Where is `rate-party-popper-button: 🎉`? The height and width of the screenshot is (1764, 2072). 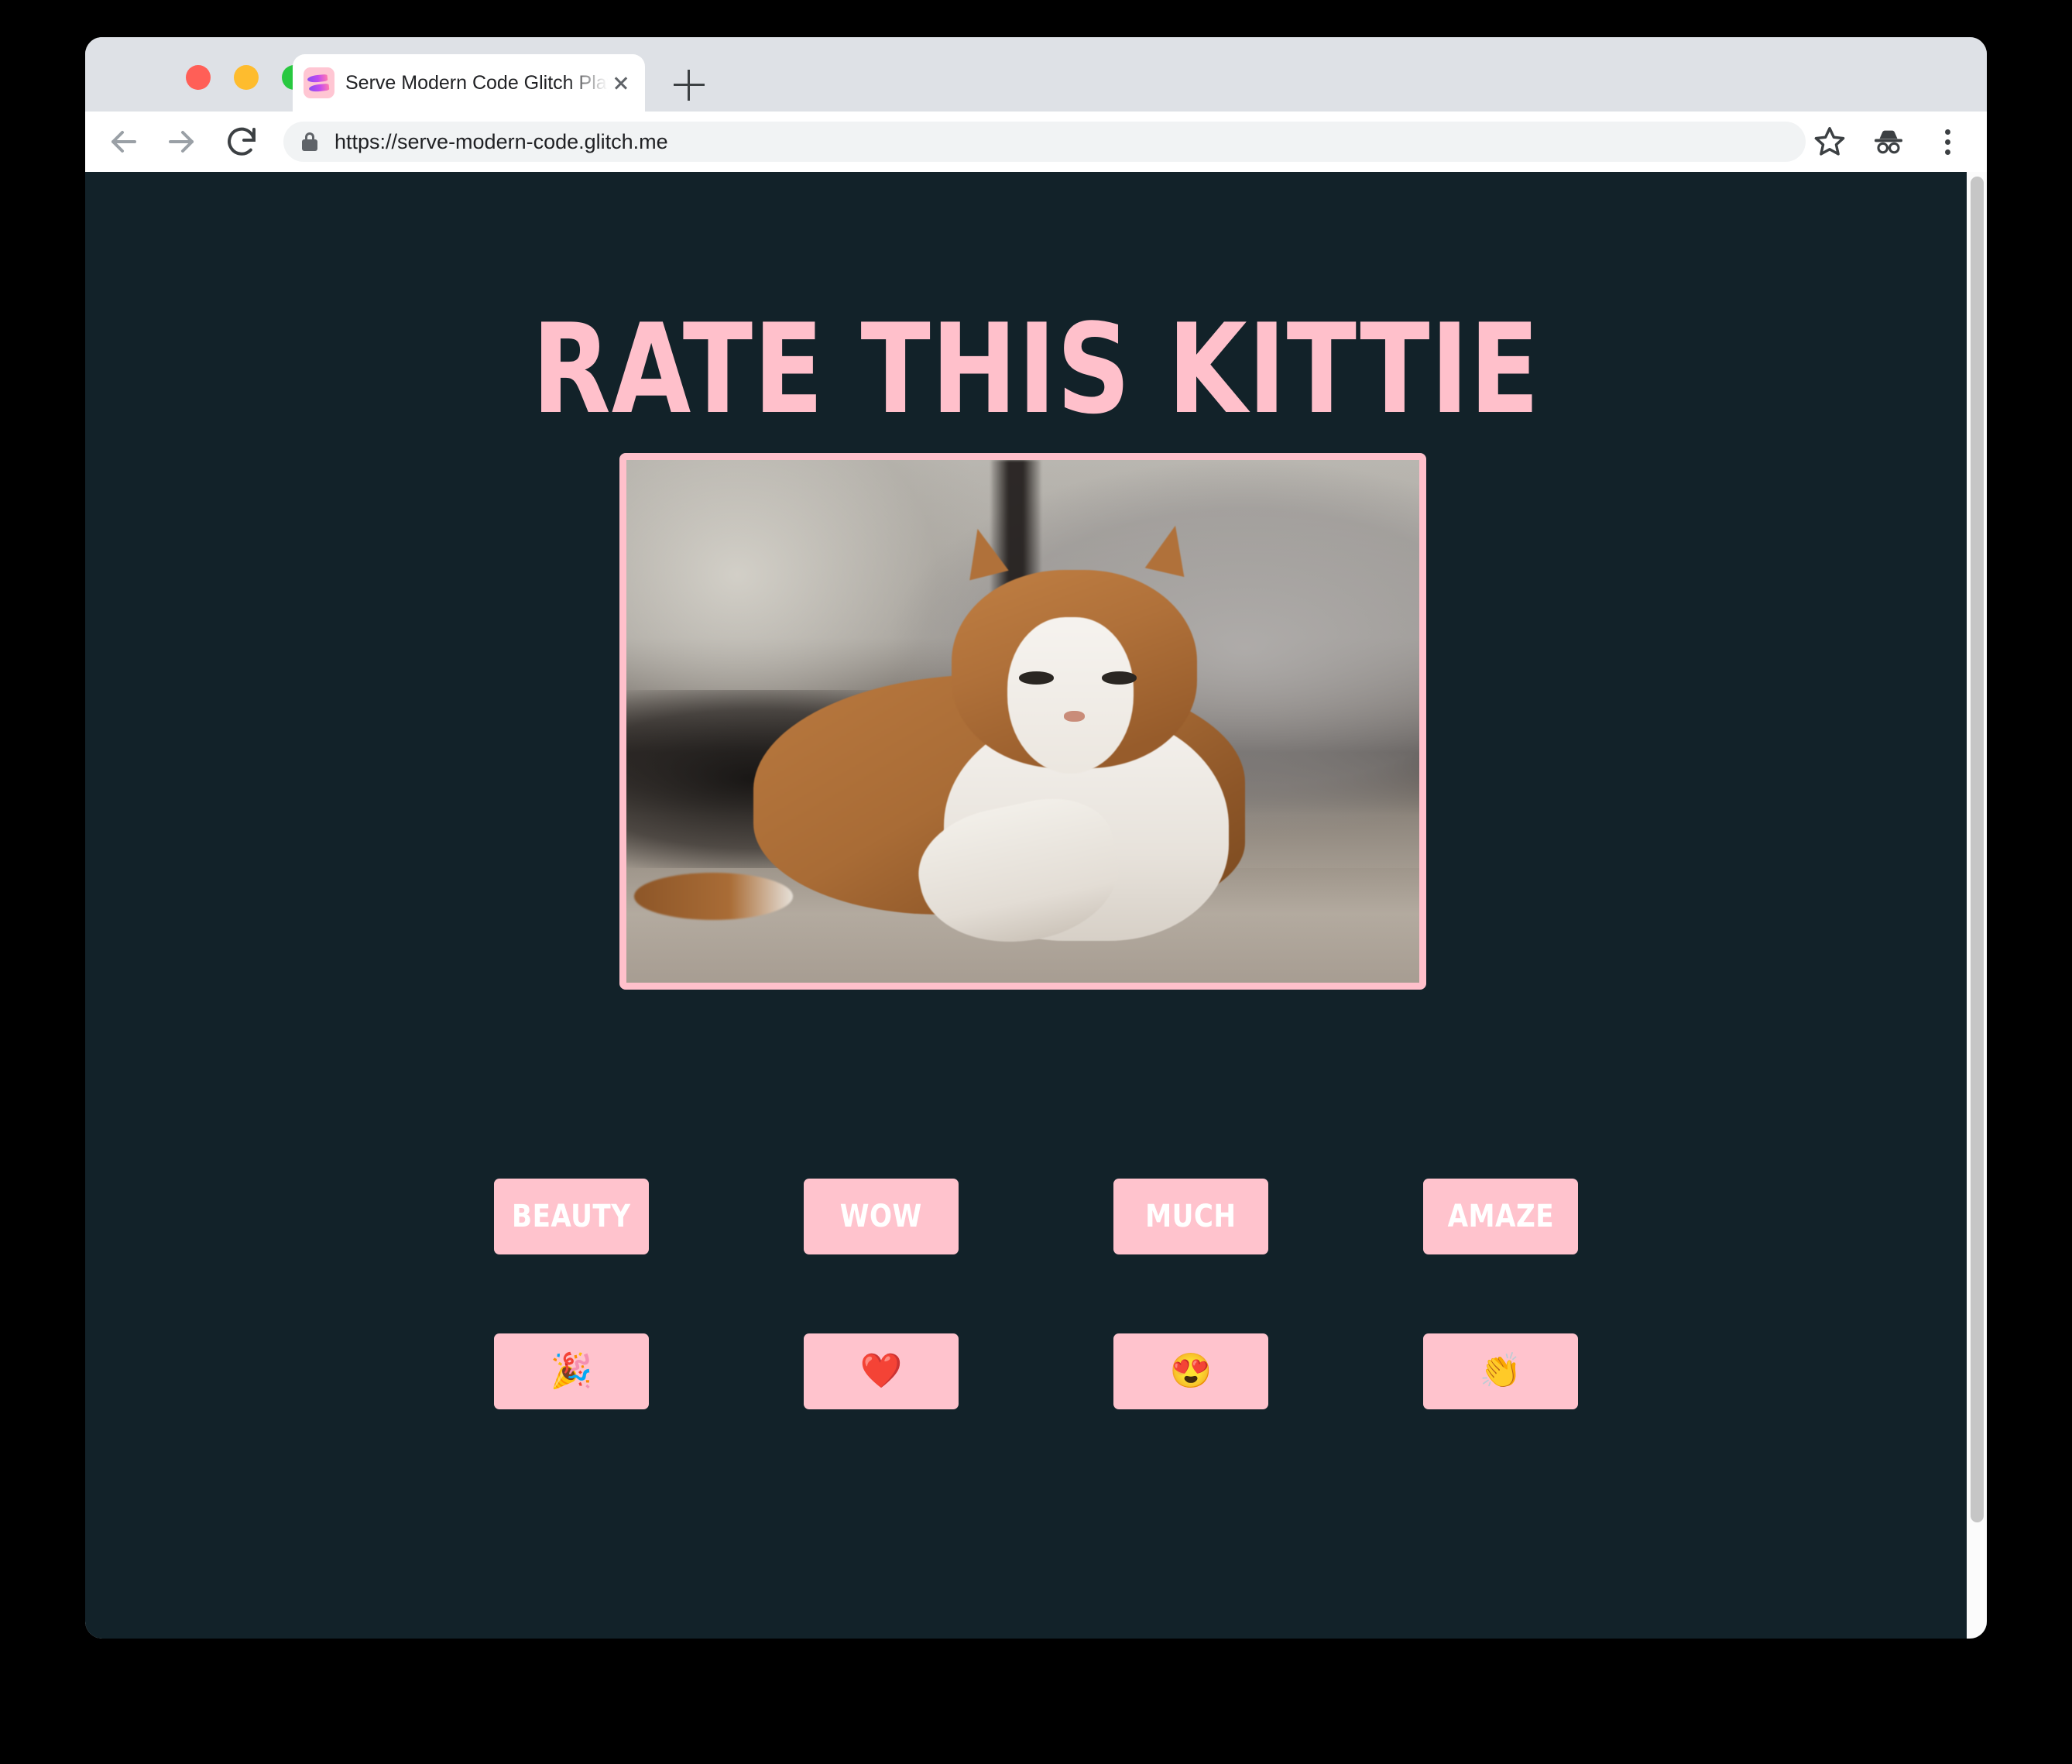
rate-party-popper-button: 🎉 is located at coordinates (571, 1371).